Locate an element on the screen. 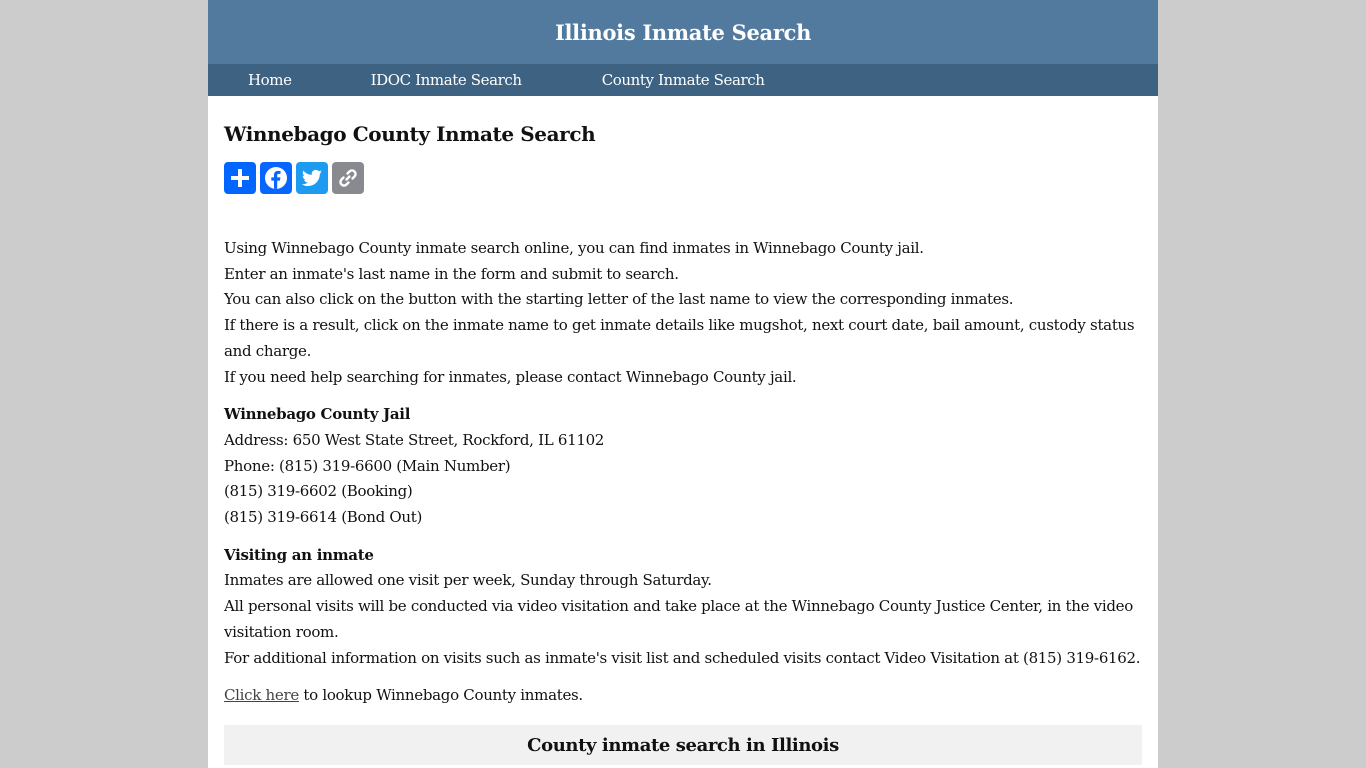  twitter-icon is located at coordinates (311, 177).